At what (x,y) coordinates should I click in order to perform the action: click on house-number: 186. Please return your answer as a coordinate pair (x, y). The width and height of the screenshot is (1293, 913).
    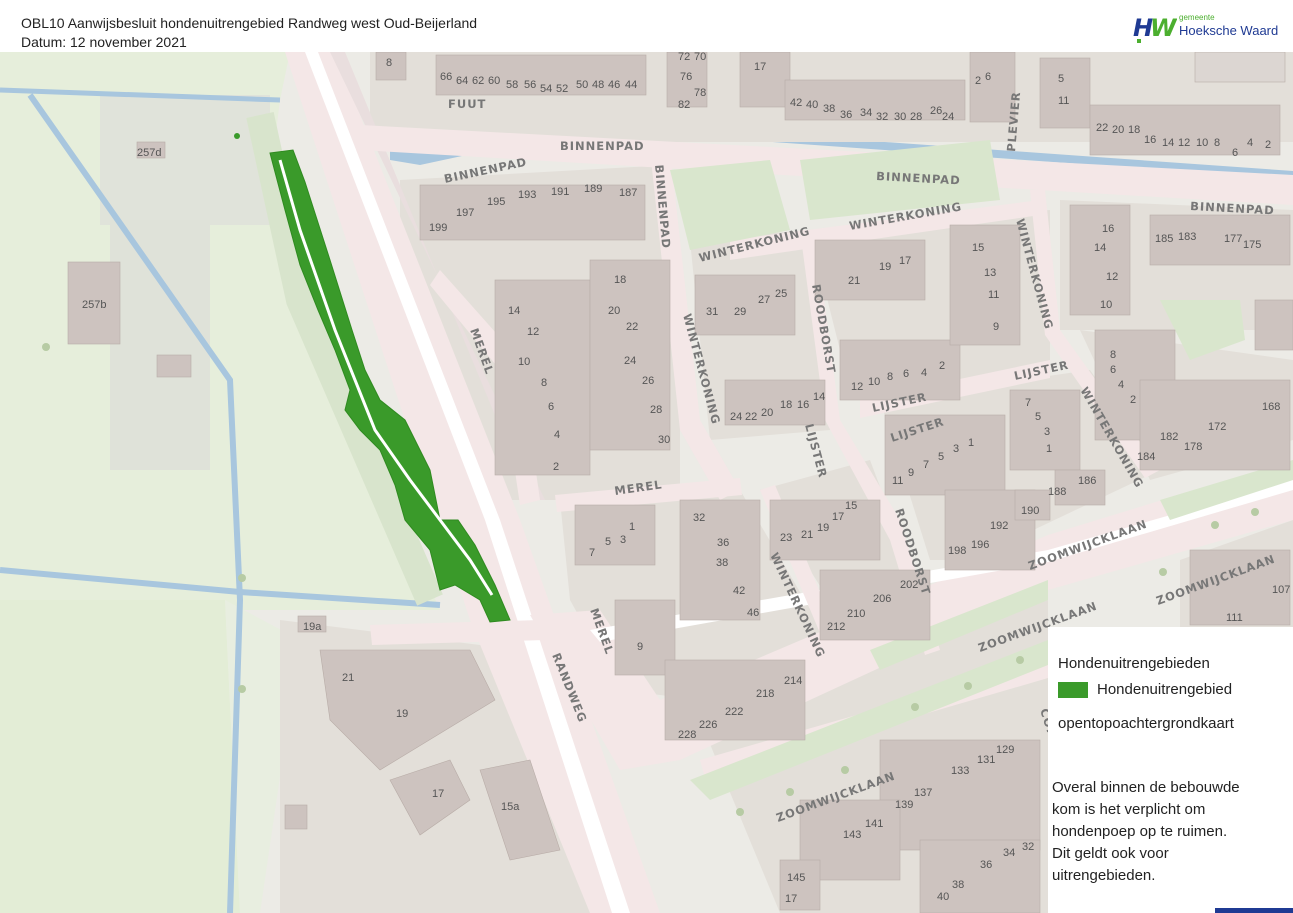
    Looking at the image, I should click on (1087, 481).